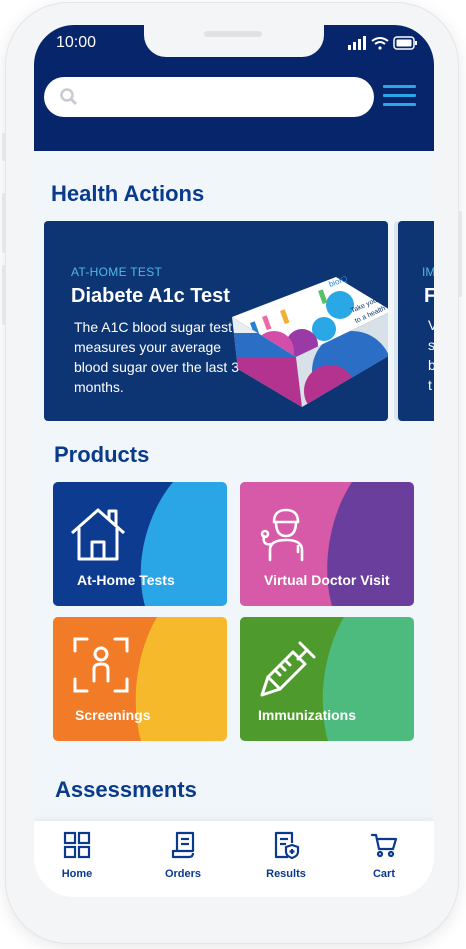 This screenshot has width=466, height=949. I want to click on nav-cart: Cart, so click(384, 855).